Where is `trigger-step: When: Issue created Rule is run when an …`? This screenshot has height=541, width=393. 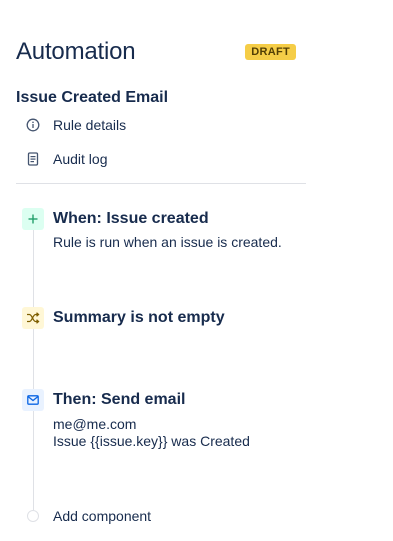
trigger-step: When: Issue created Rule is run when an … is located at coordinates (167, 231).